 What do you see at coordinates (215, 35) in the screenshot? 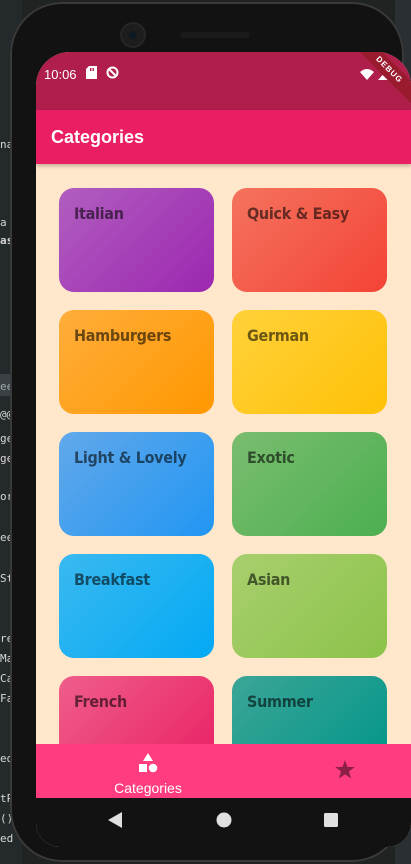
I see `earpiece-speaker` at bounding box center [215, 35].